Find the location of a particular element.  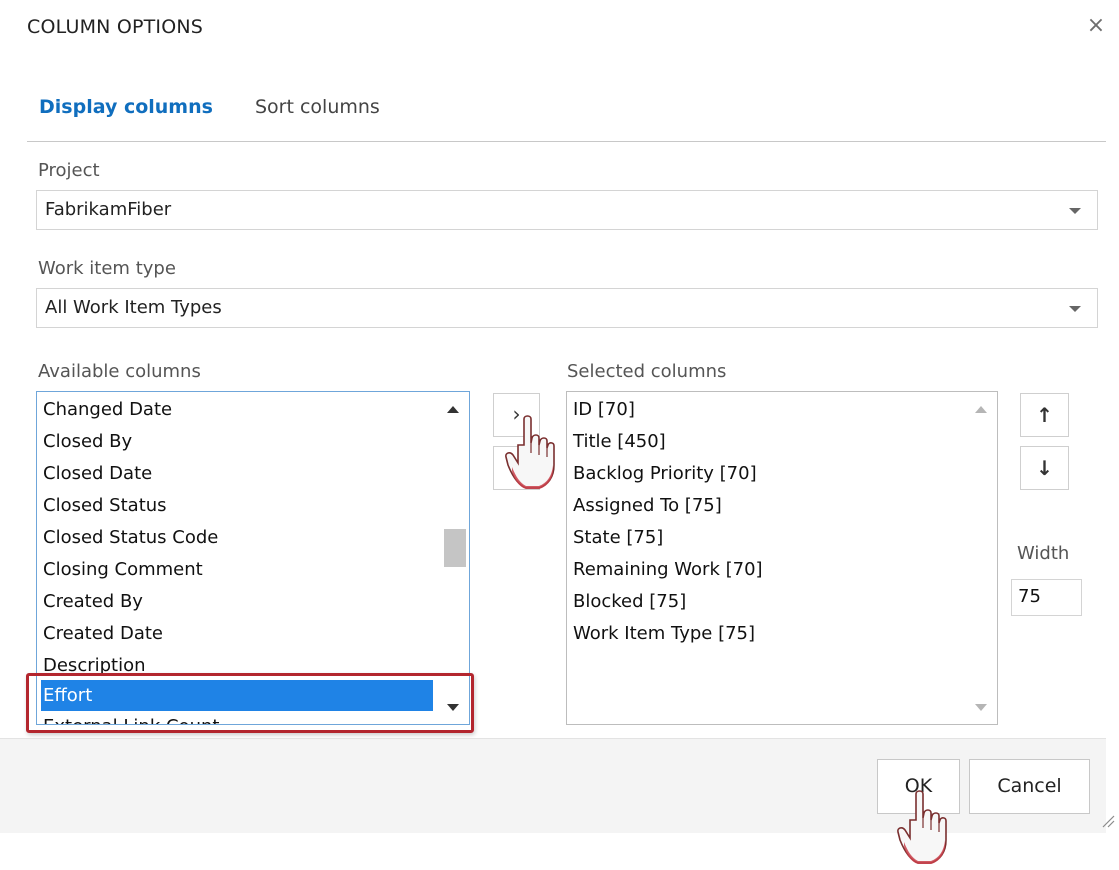

move-down-button: ↓ is located at coordinates (1044, 468).